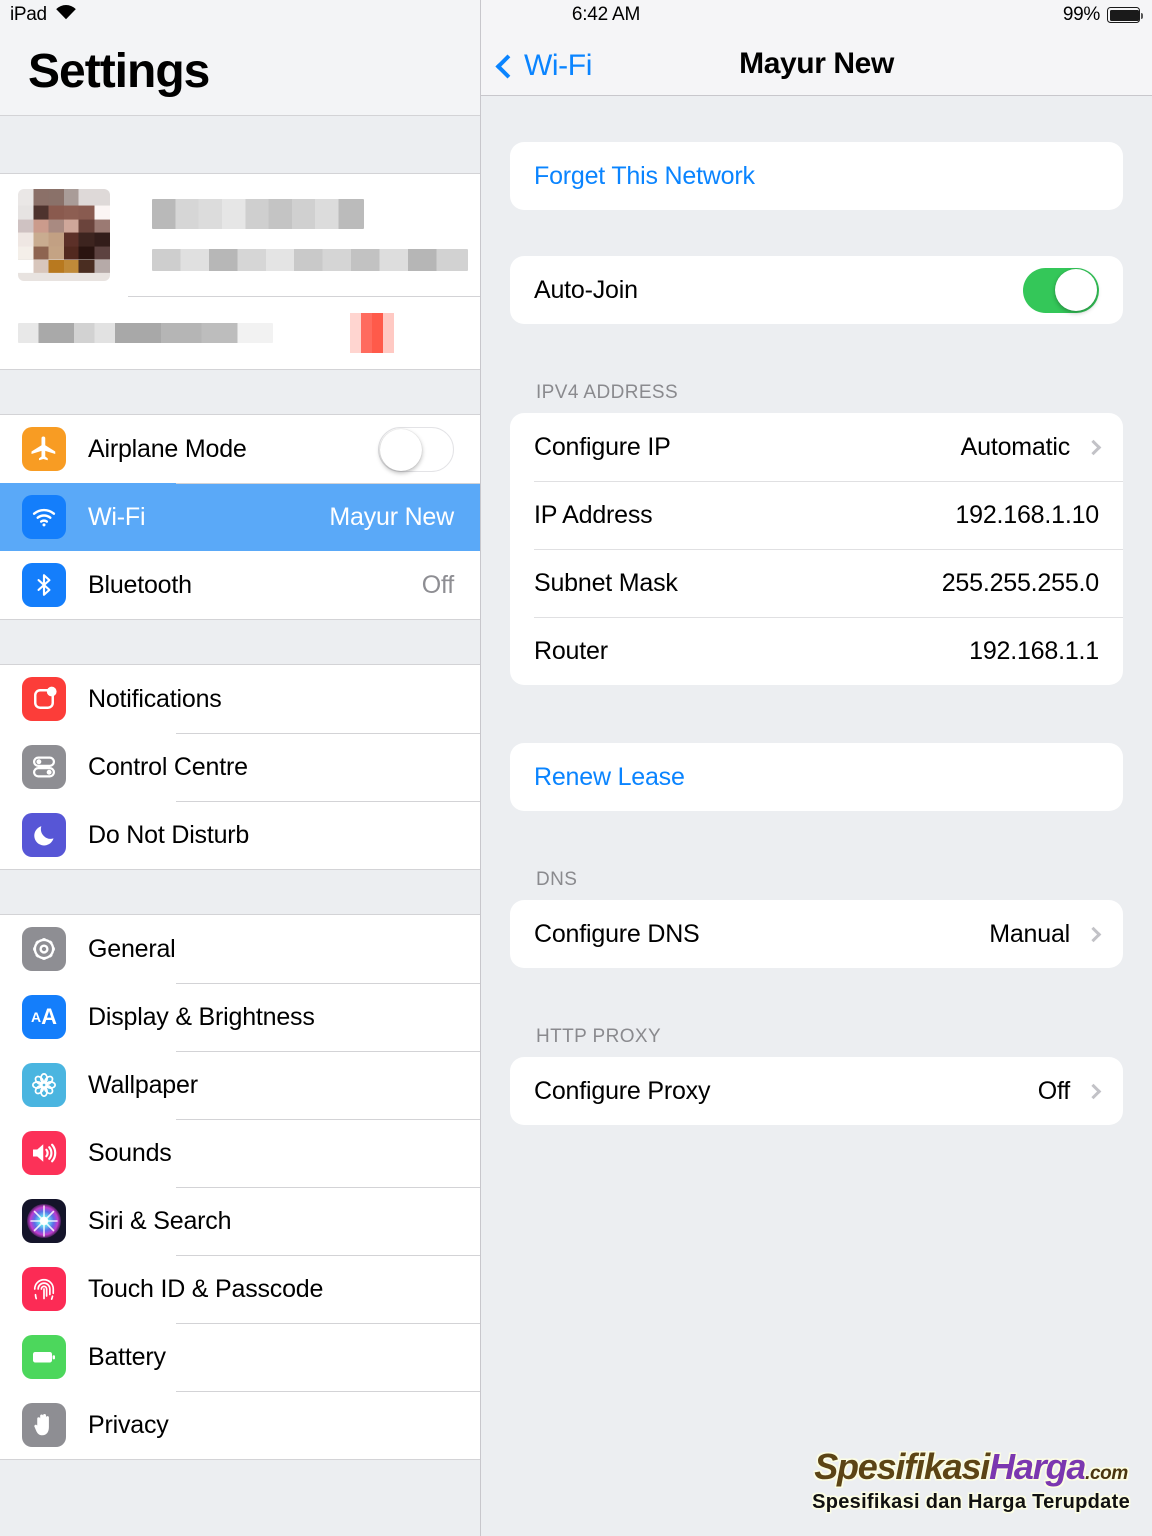  Describe the element at coordinates (155, 698) in the screenshot. I see `sidebar-item-label: Notifications` at that location.